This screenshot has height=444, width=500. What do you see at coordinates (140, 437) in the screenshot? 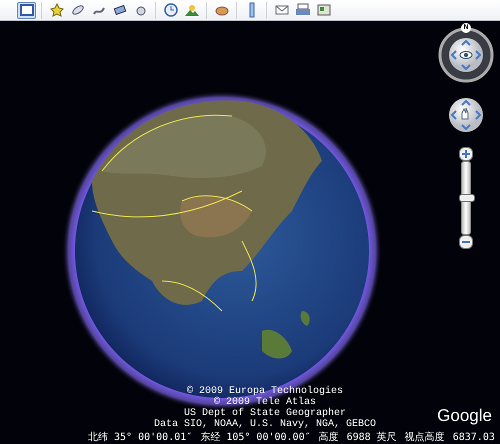
I see `latitude-text: 北纬 35° 00'00.01″` at bounding box center [140, 437].